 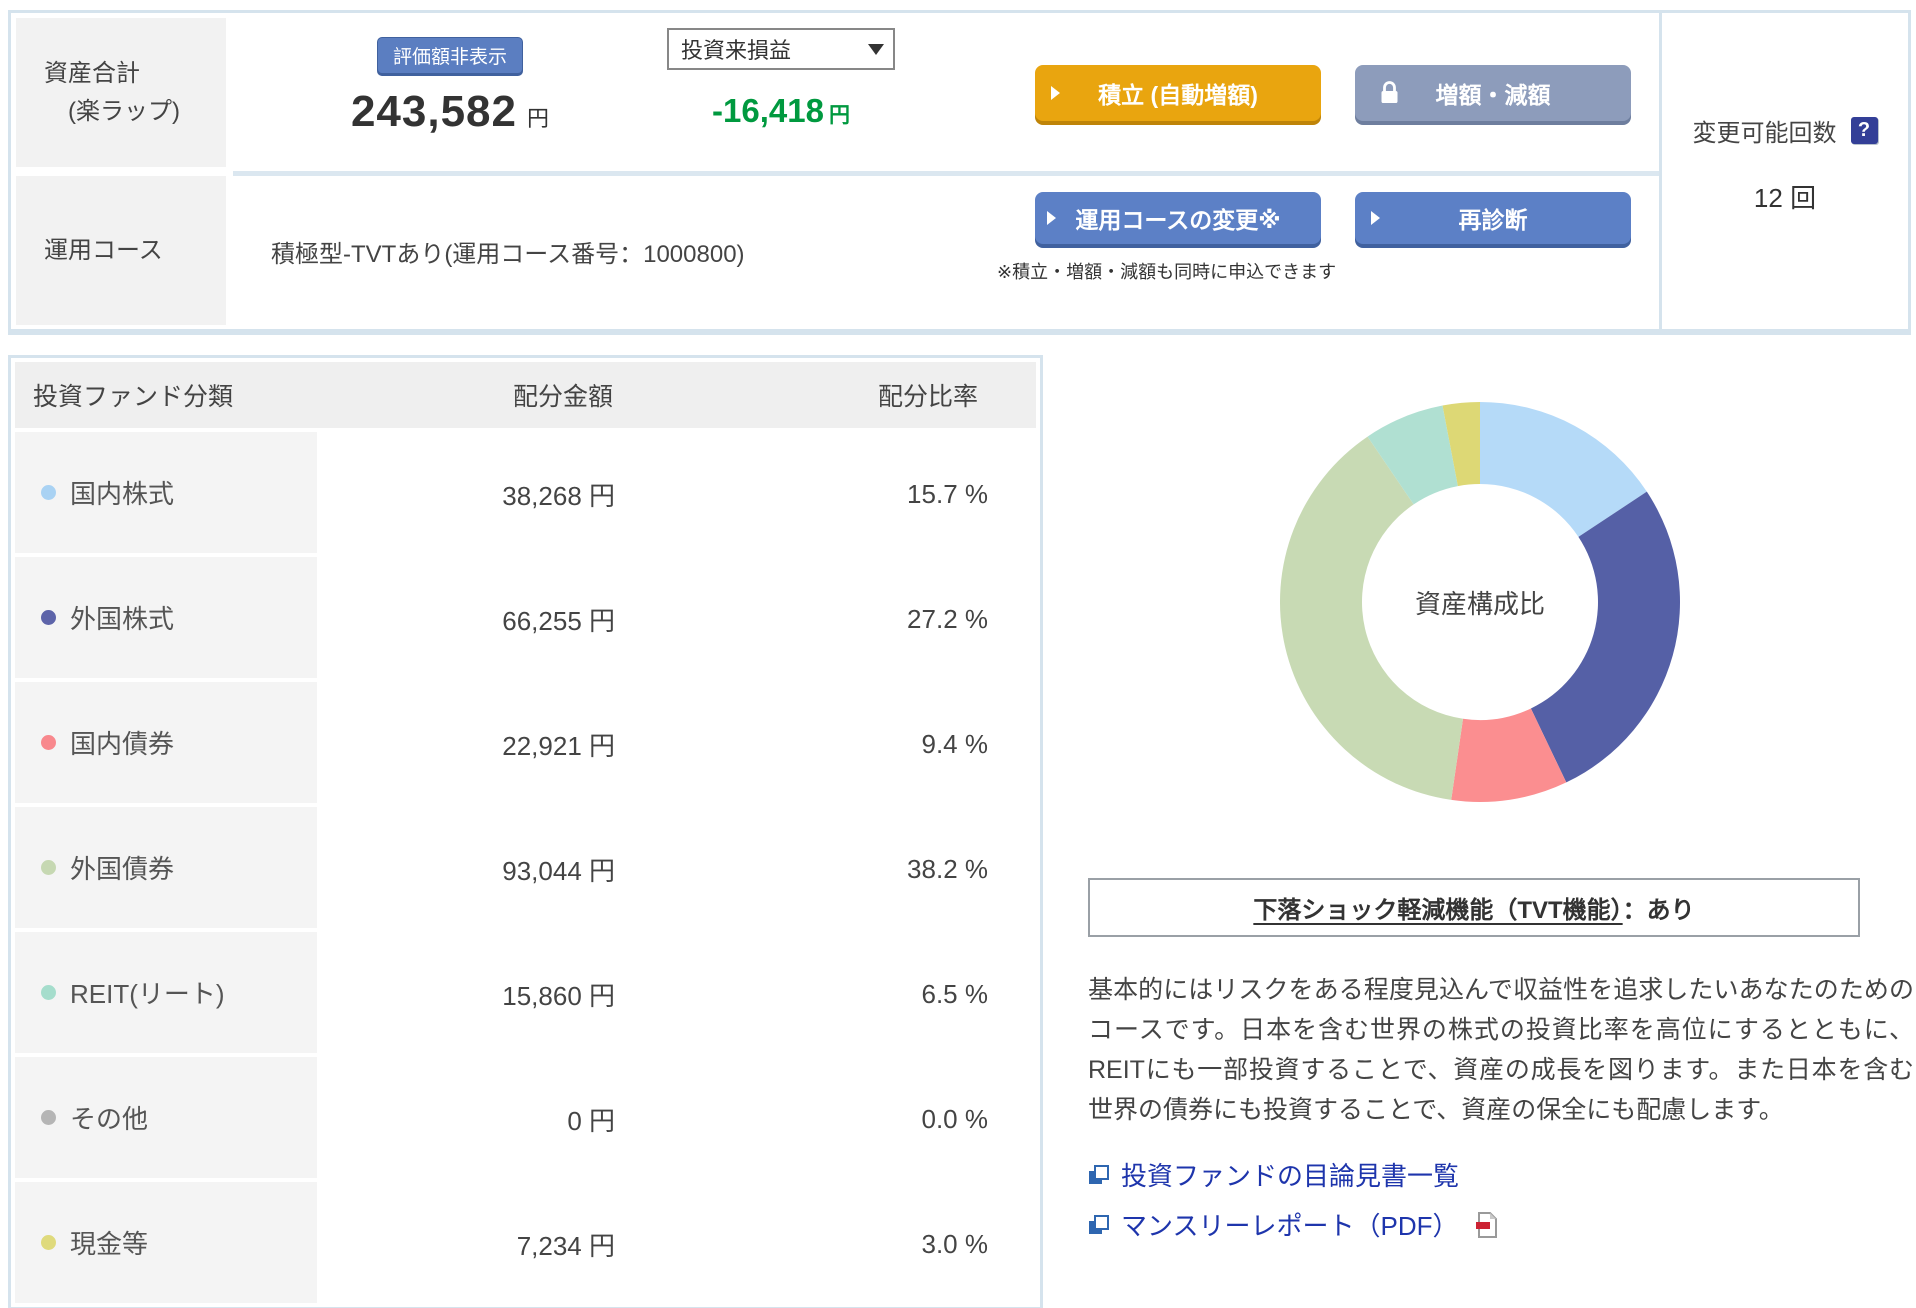 I want to click on table-row: 国内債券 22,921 円 9.4 %, so click(x=525, y=744).